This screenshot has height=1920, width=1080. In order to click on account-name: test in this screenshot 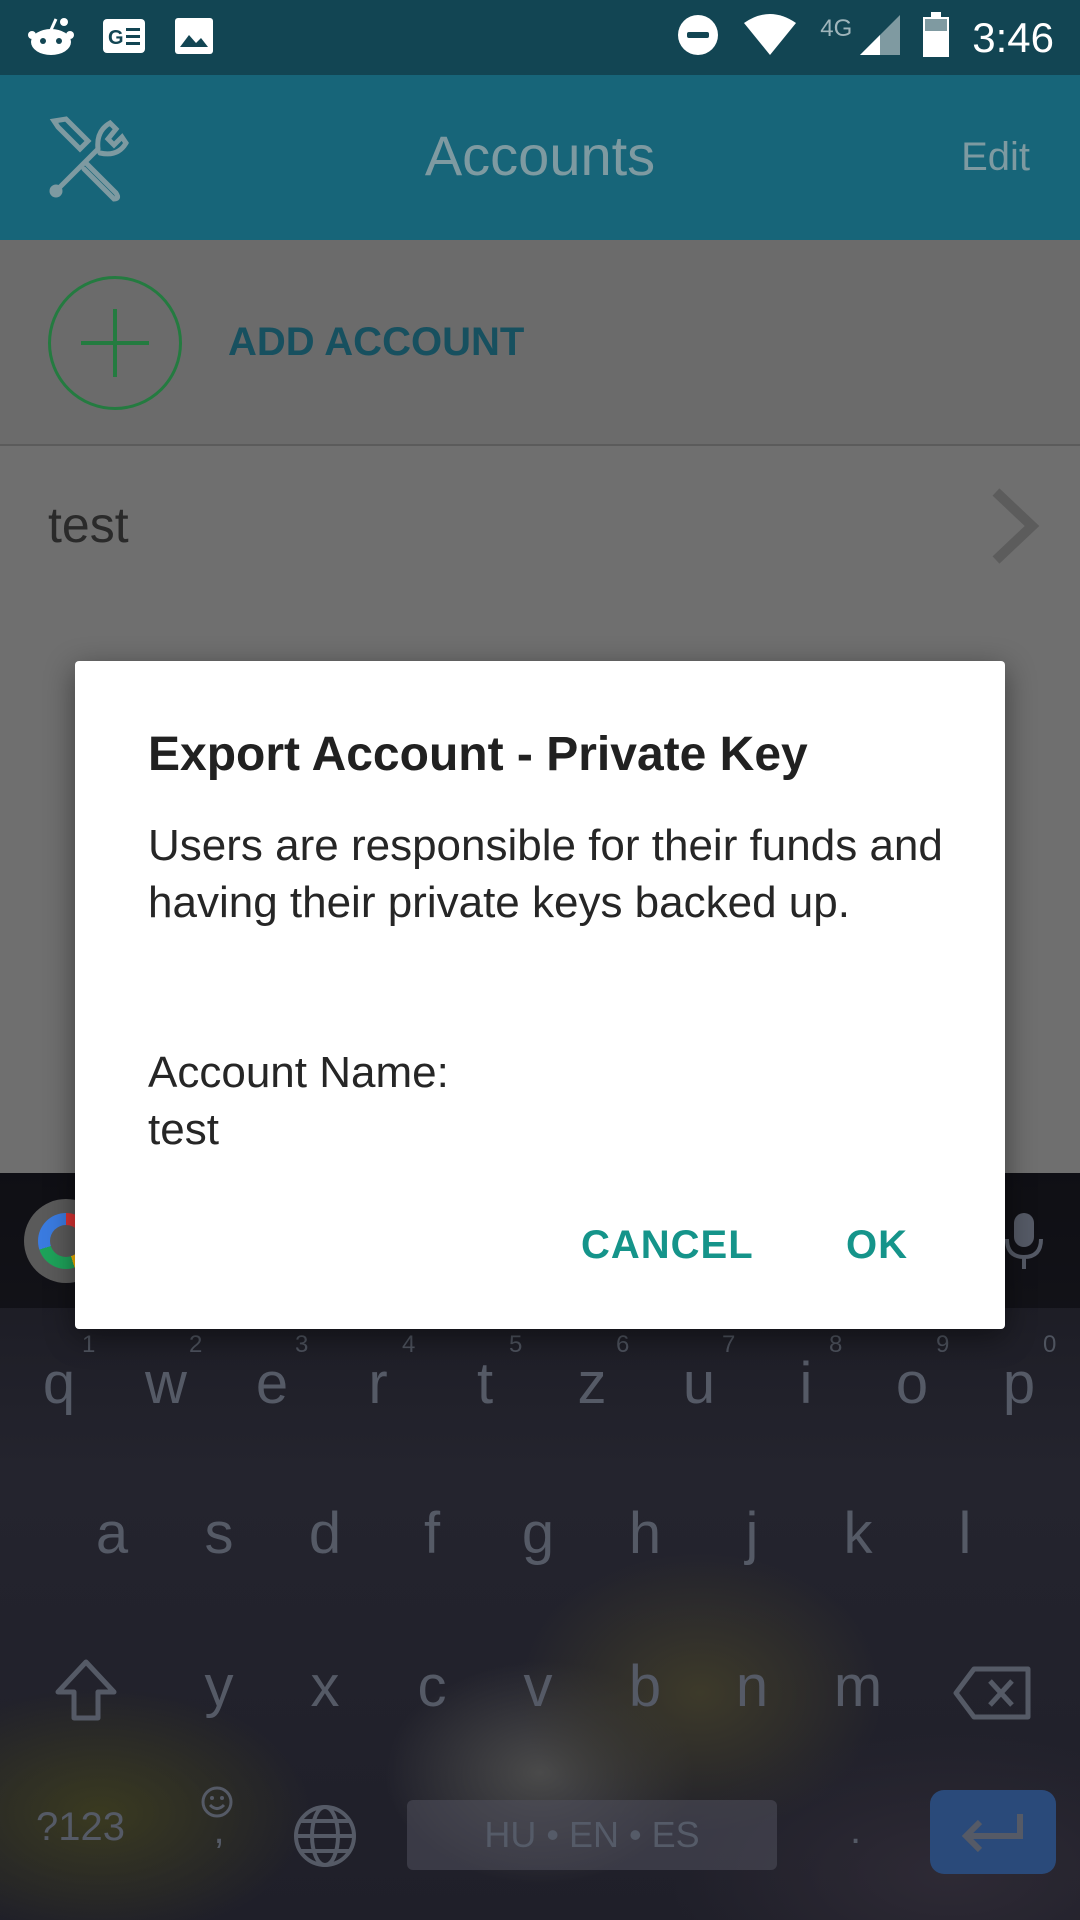, I will do `click(88, 525)`.